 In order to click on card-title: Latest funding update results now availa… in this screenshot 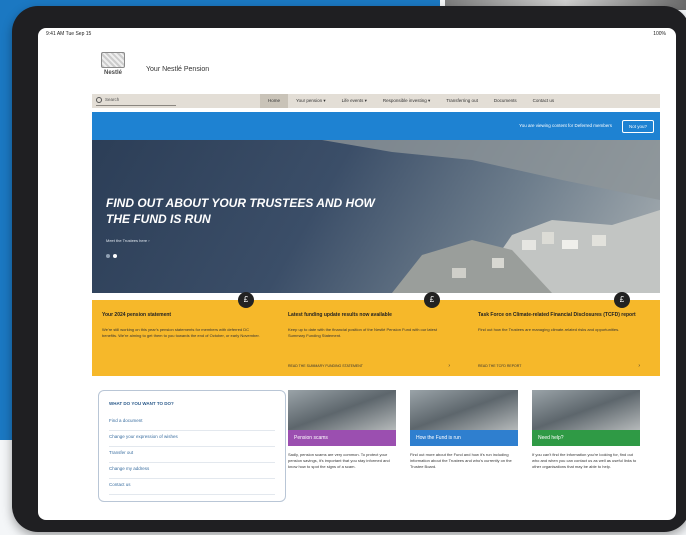, I will do `click(340, 315)`.